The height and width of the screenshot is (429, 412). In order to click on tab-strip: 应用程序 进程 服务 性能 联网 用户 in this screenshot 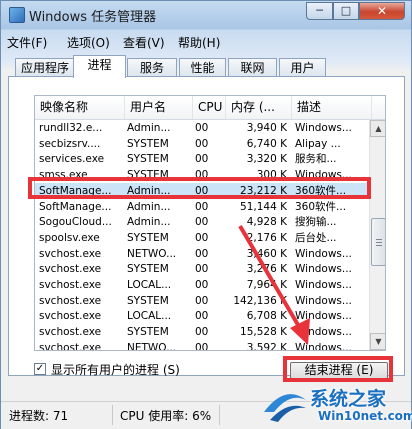, I will do `click(206, 66)`.